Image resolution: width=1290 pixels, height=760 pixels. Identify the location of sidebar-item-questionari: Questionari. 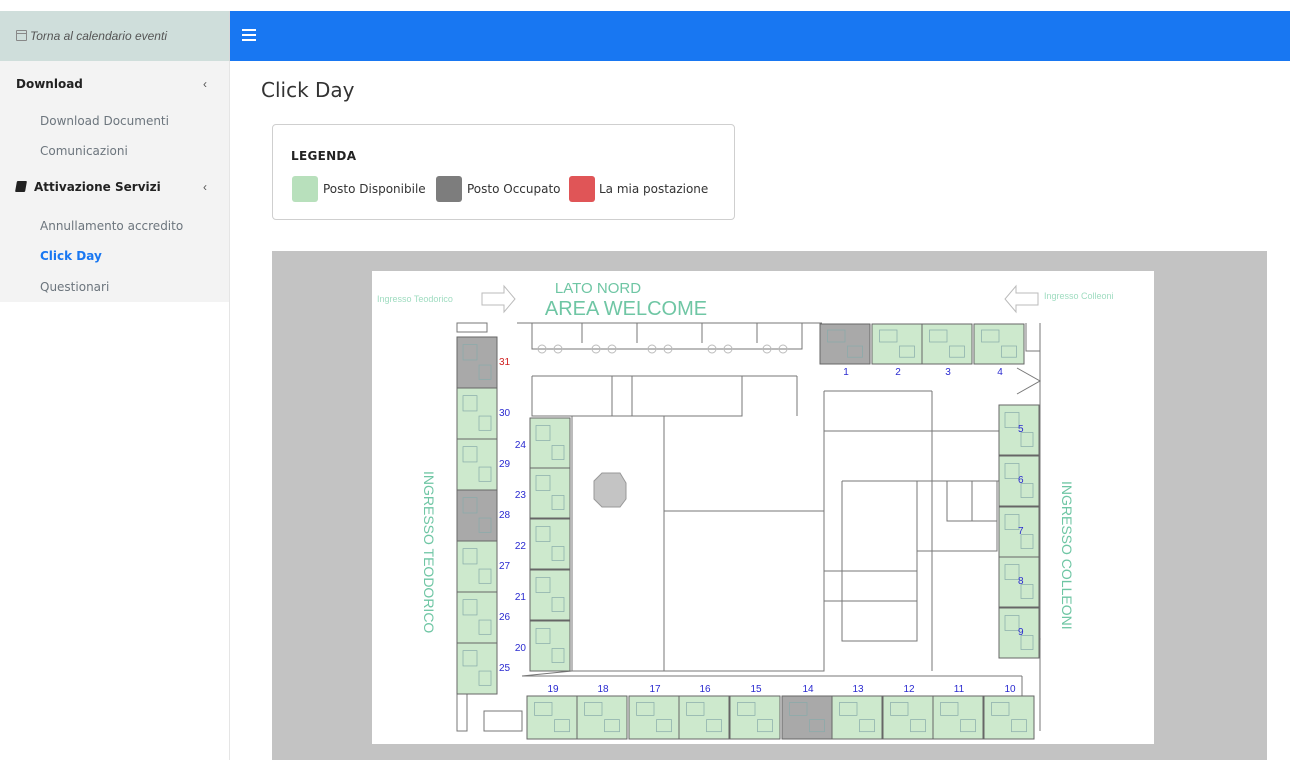
(74, 287).